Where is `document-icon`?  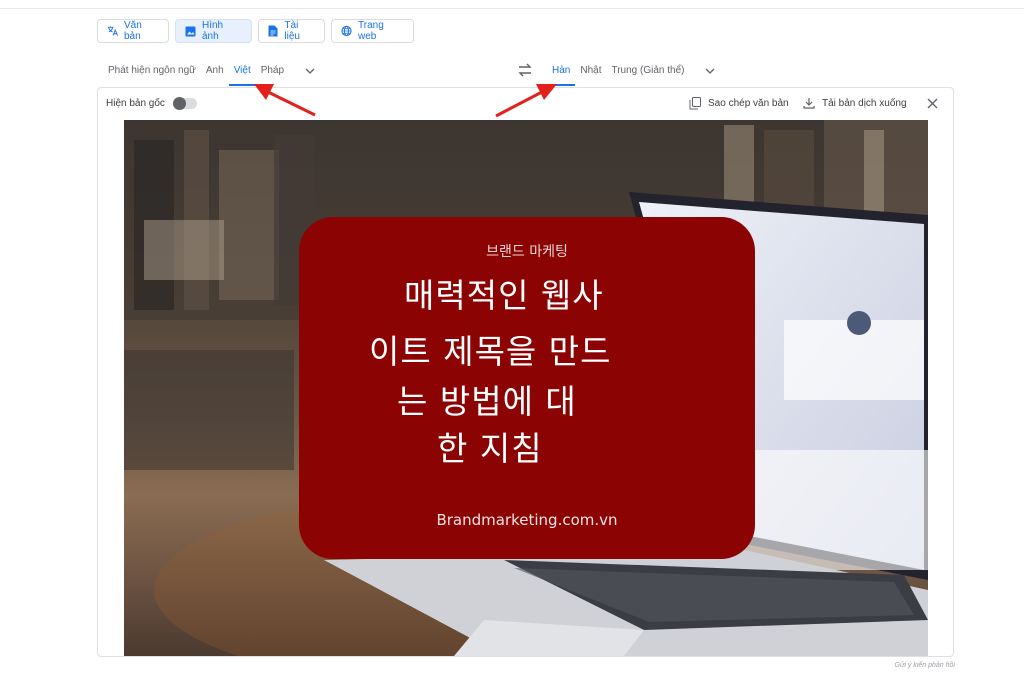
document-icon is located at coordinates (273, 31).